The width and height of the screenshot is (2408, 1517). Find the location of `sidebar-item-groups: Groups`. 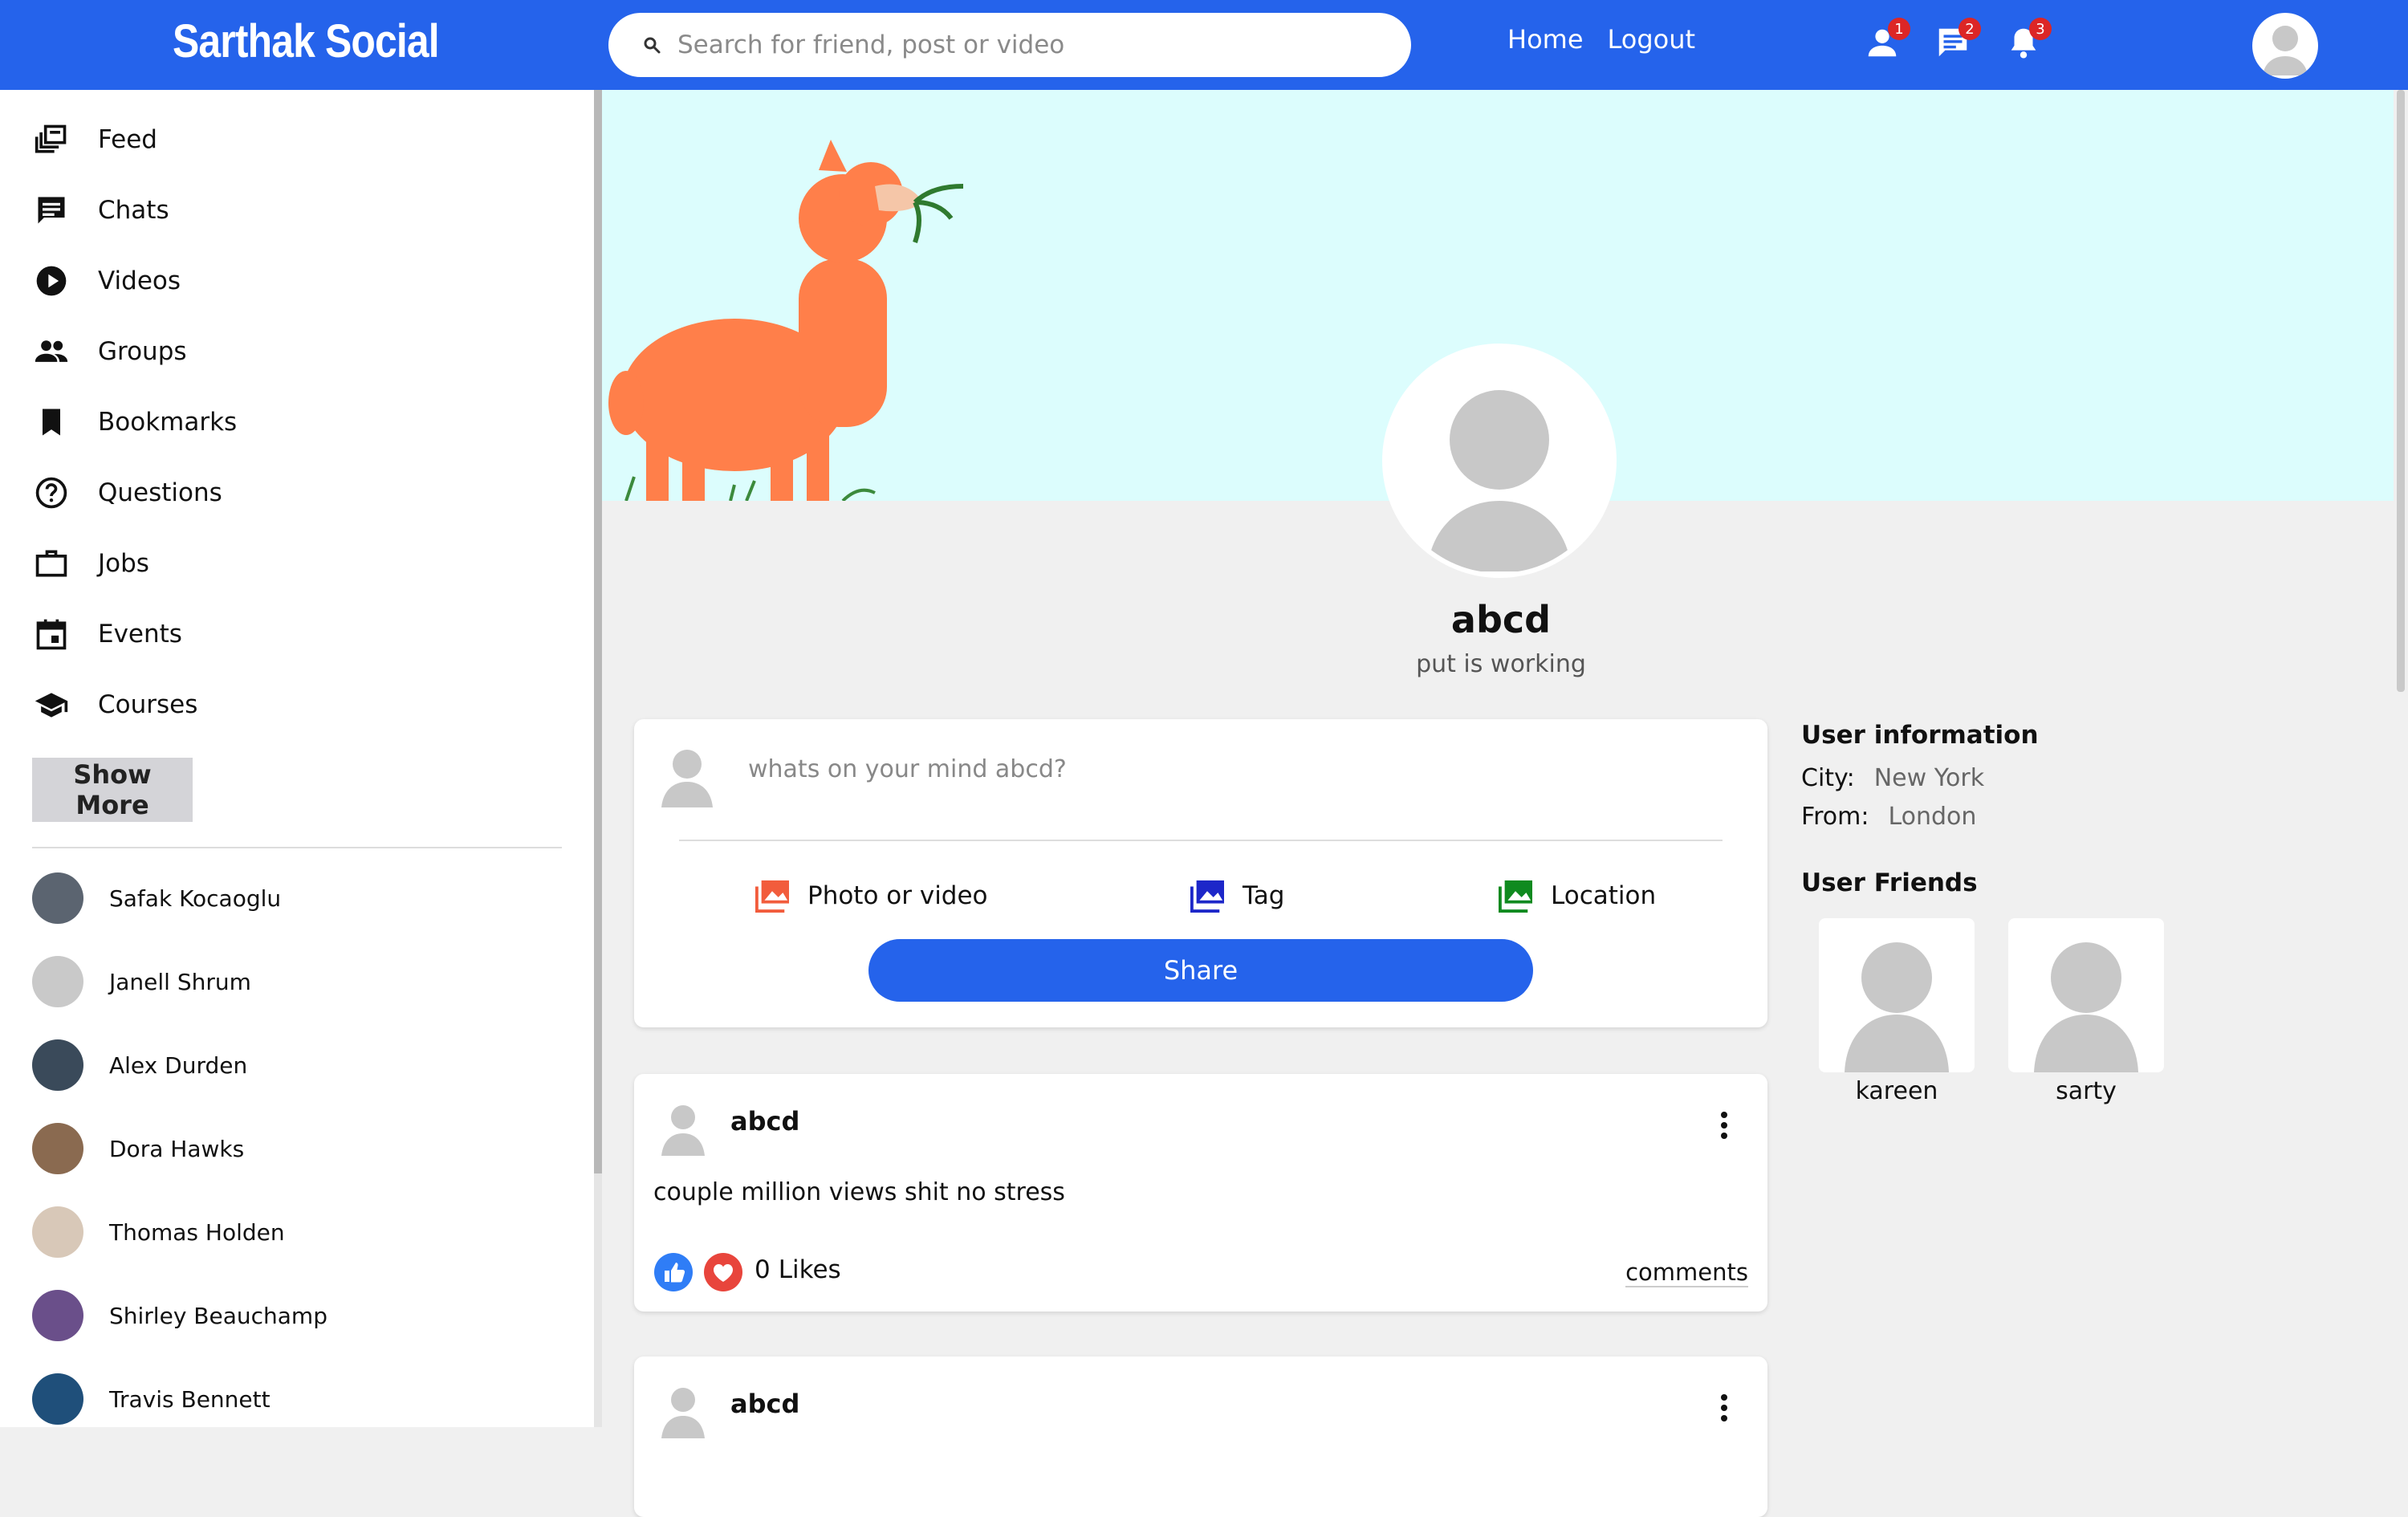

sidebar-item-groups: Groups is located at coordinates (111, 351).